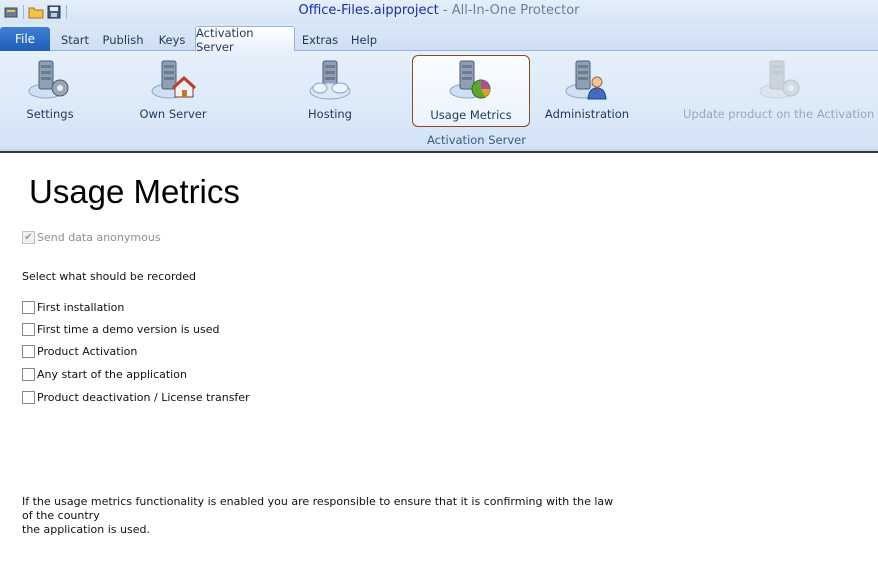 The width and height of the screenshot is (878, 568). I want to click on ribbon-bottom-border, so click(439, 150).